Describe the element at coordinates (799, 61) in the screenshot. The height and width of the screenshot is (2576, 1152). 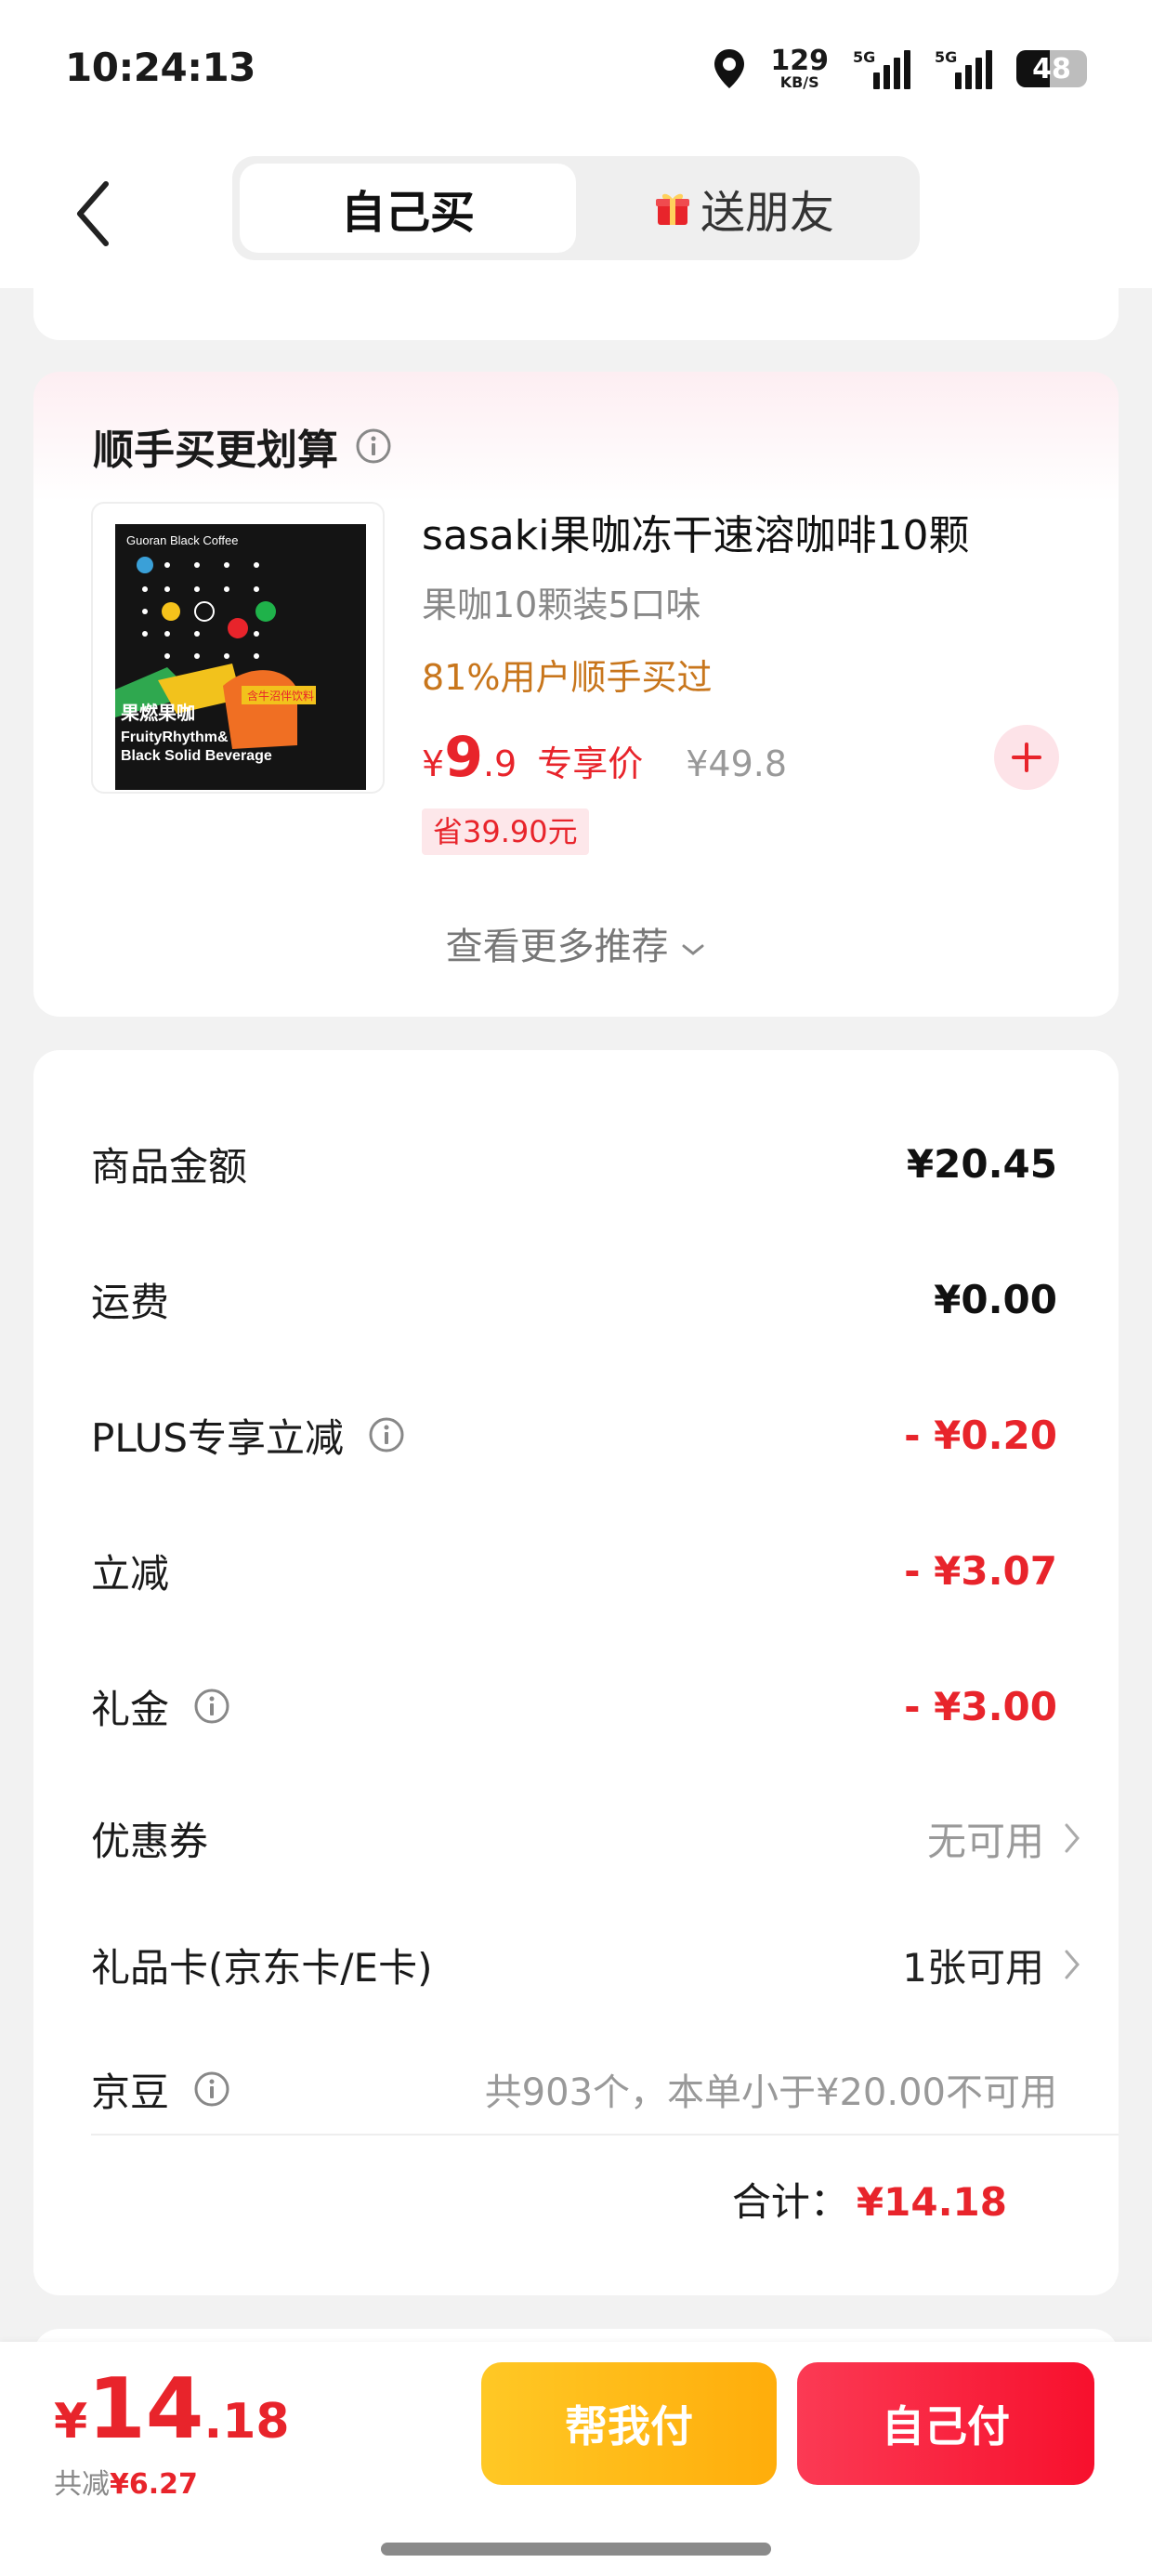
I see `network-speed-value: 129` at that location.